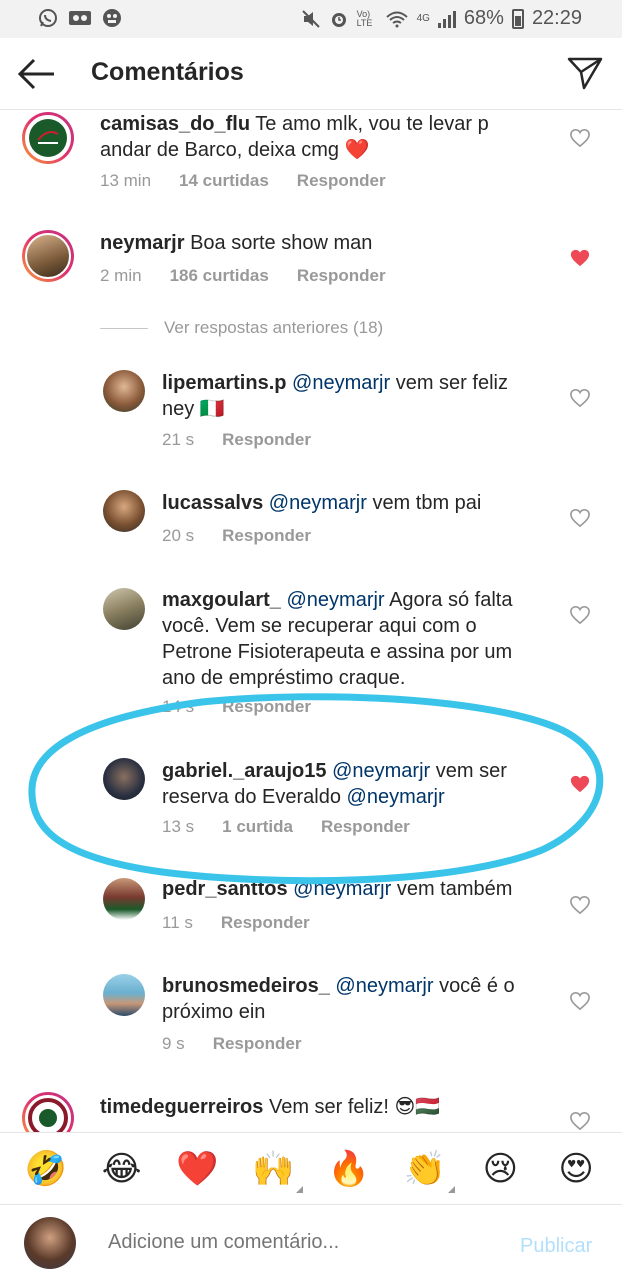 This screenshot has width=622, height=1280. What do you see at coordinates (311, 74) in the screenshot?
I see `comments-header: Comentários` at bounding box center [311, 74].